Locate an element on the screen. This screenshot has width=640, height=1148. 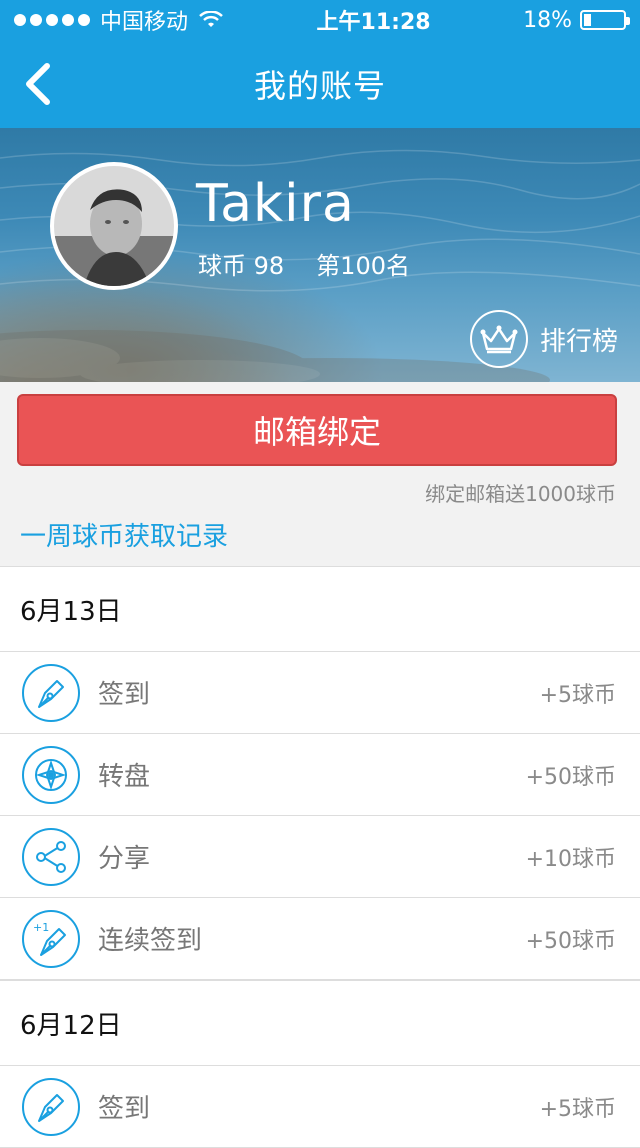
bind-bonus-hint: 绑定邮箱送1000球币 is located at coordinates (520, 494).